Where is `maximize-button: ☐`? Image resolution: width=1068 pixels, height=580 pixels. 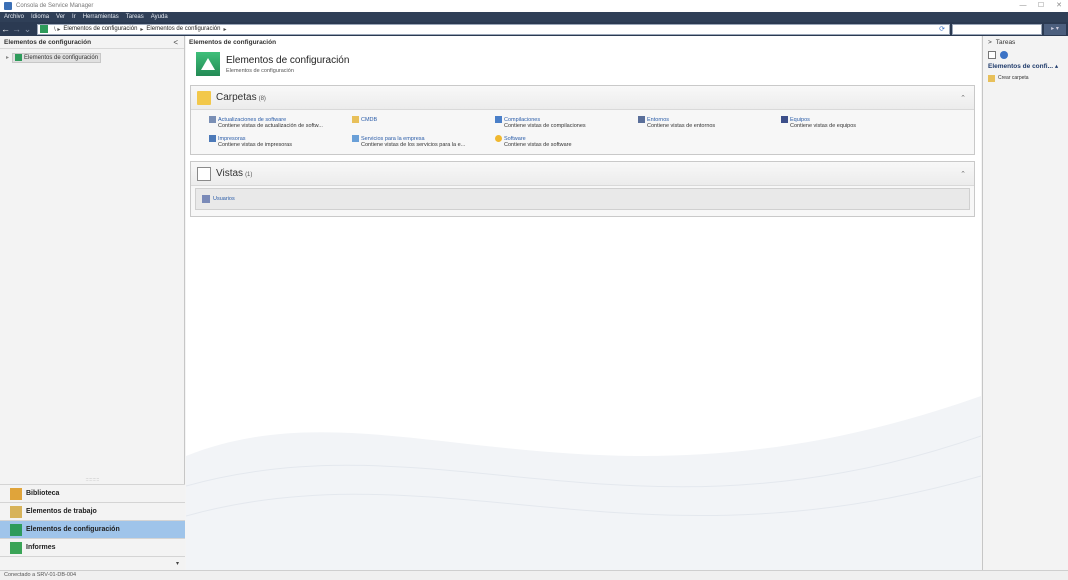 maximize-button: ☐ is located at coordinates (1041, 6).